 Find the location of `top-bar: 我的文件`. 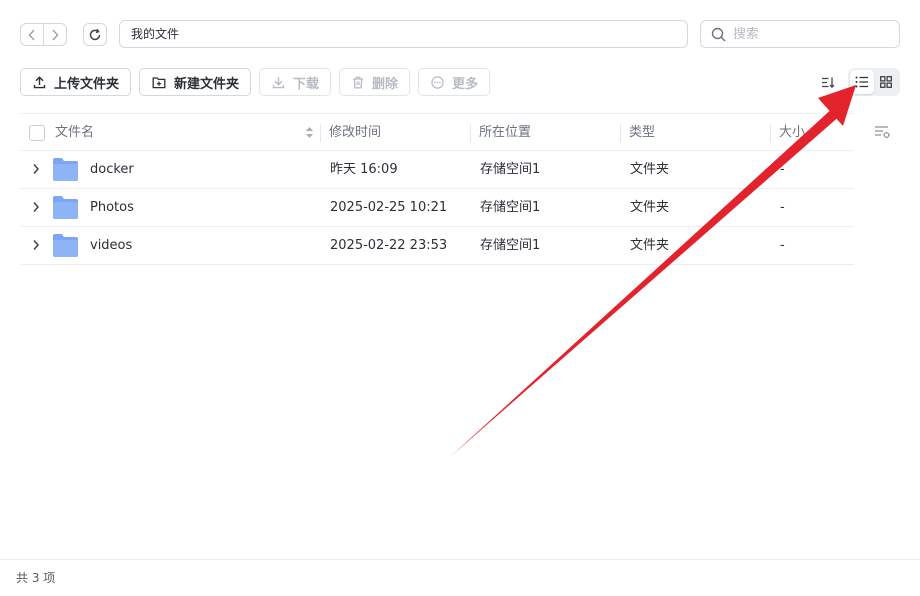

top-bar: 我的文件 is located at coordinates (460, 34).